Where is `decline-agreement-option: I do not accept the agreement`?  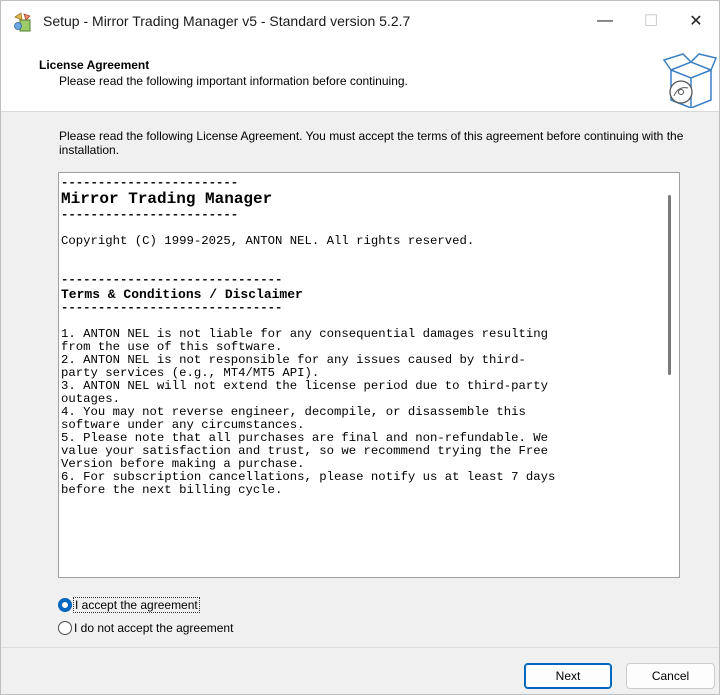 decline-agreement-option: I do not accept the agreement is located at coordinates (145, 628).